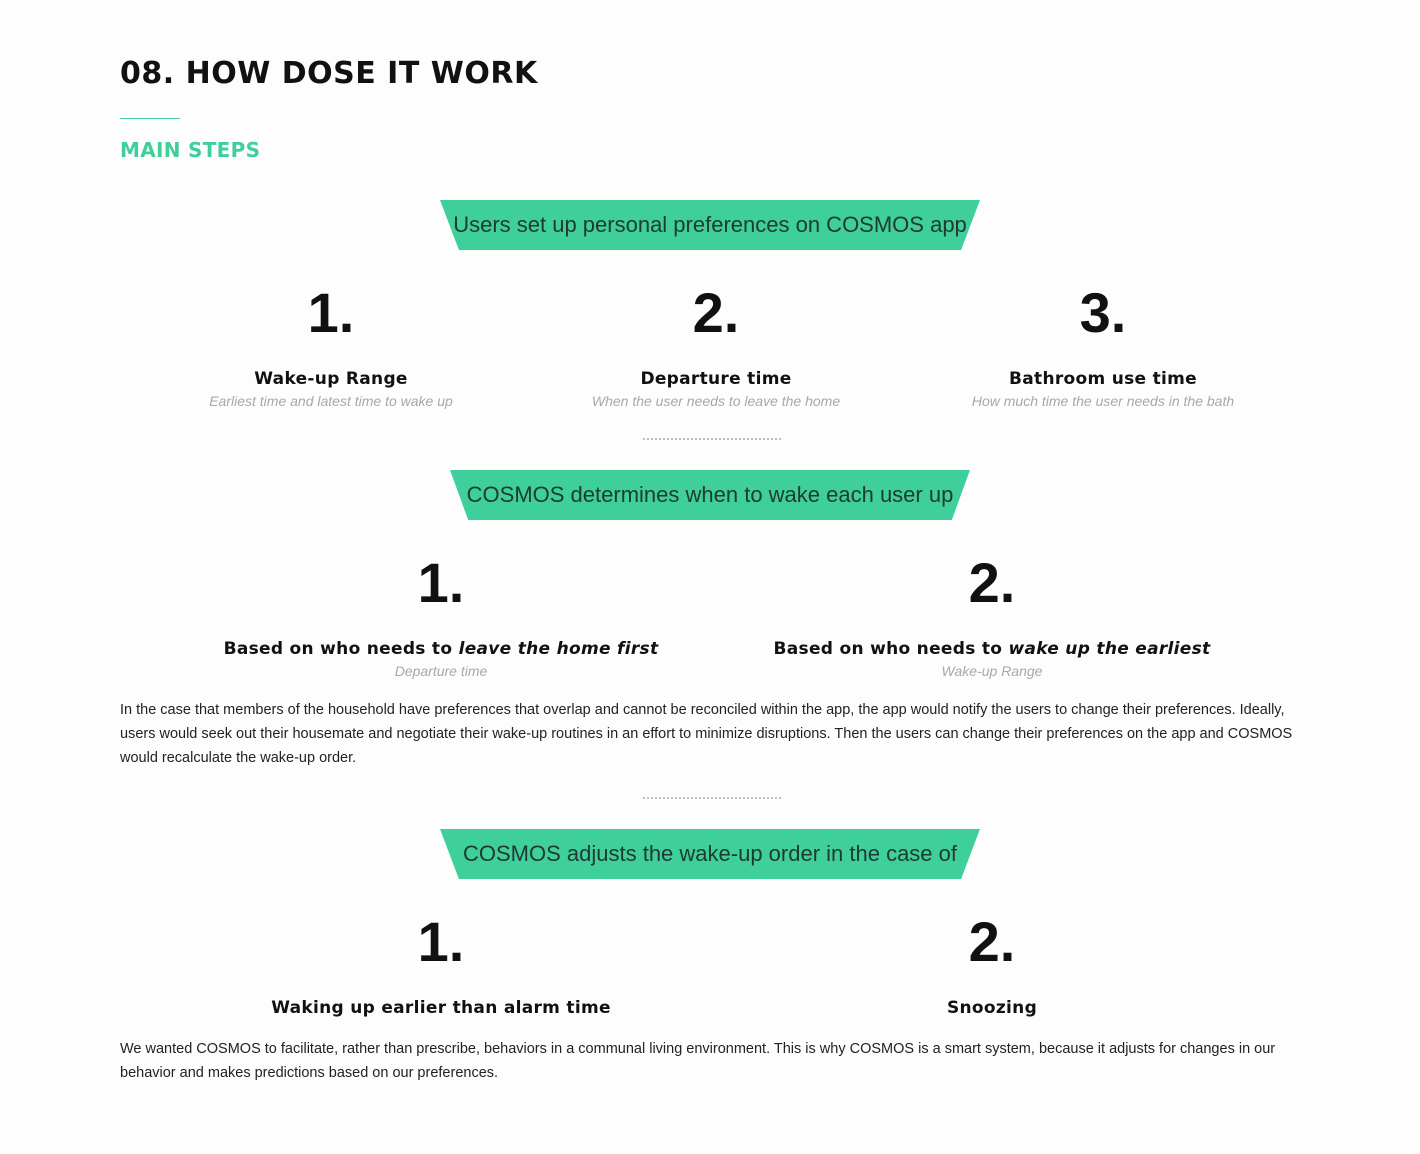 The height and width of the screenshot is (1154, 1420). What do you see at coordinates (716, 401) in the screenshot?
I see `step-subtitle: When the user needs to leave the home` at bounding box center [716, 401].